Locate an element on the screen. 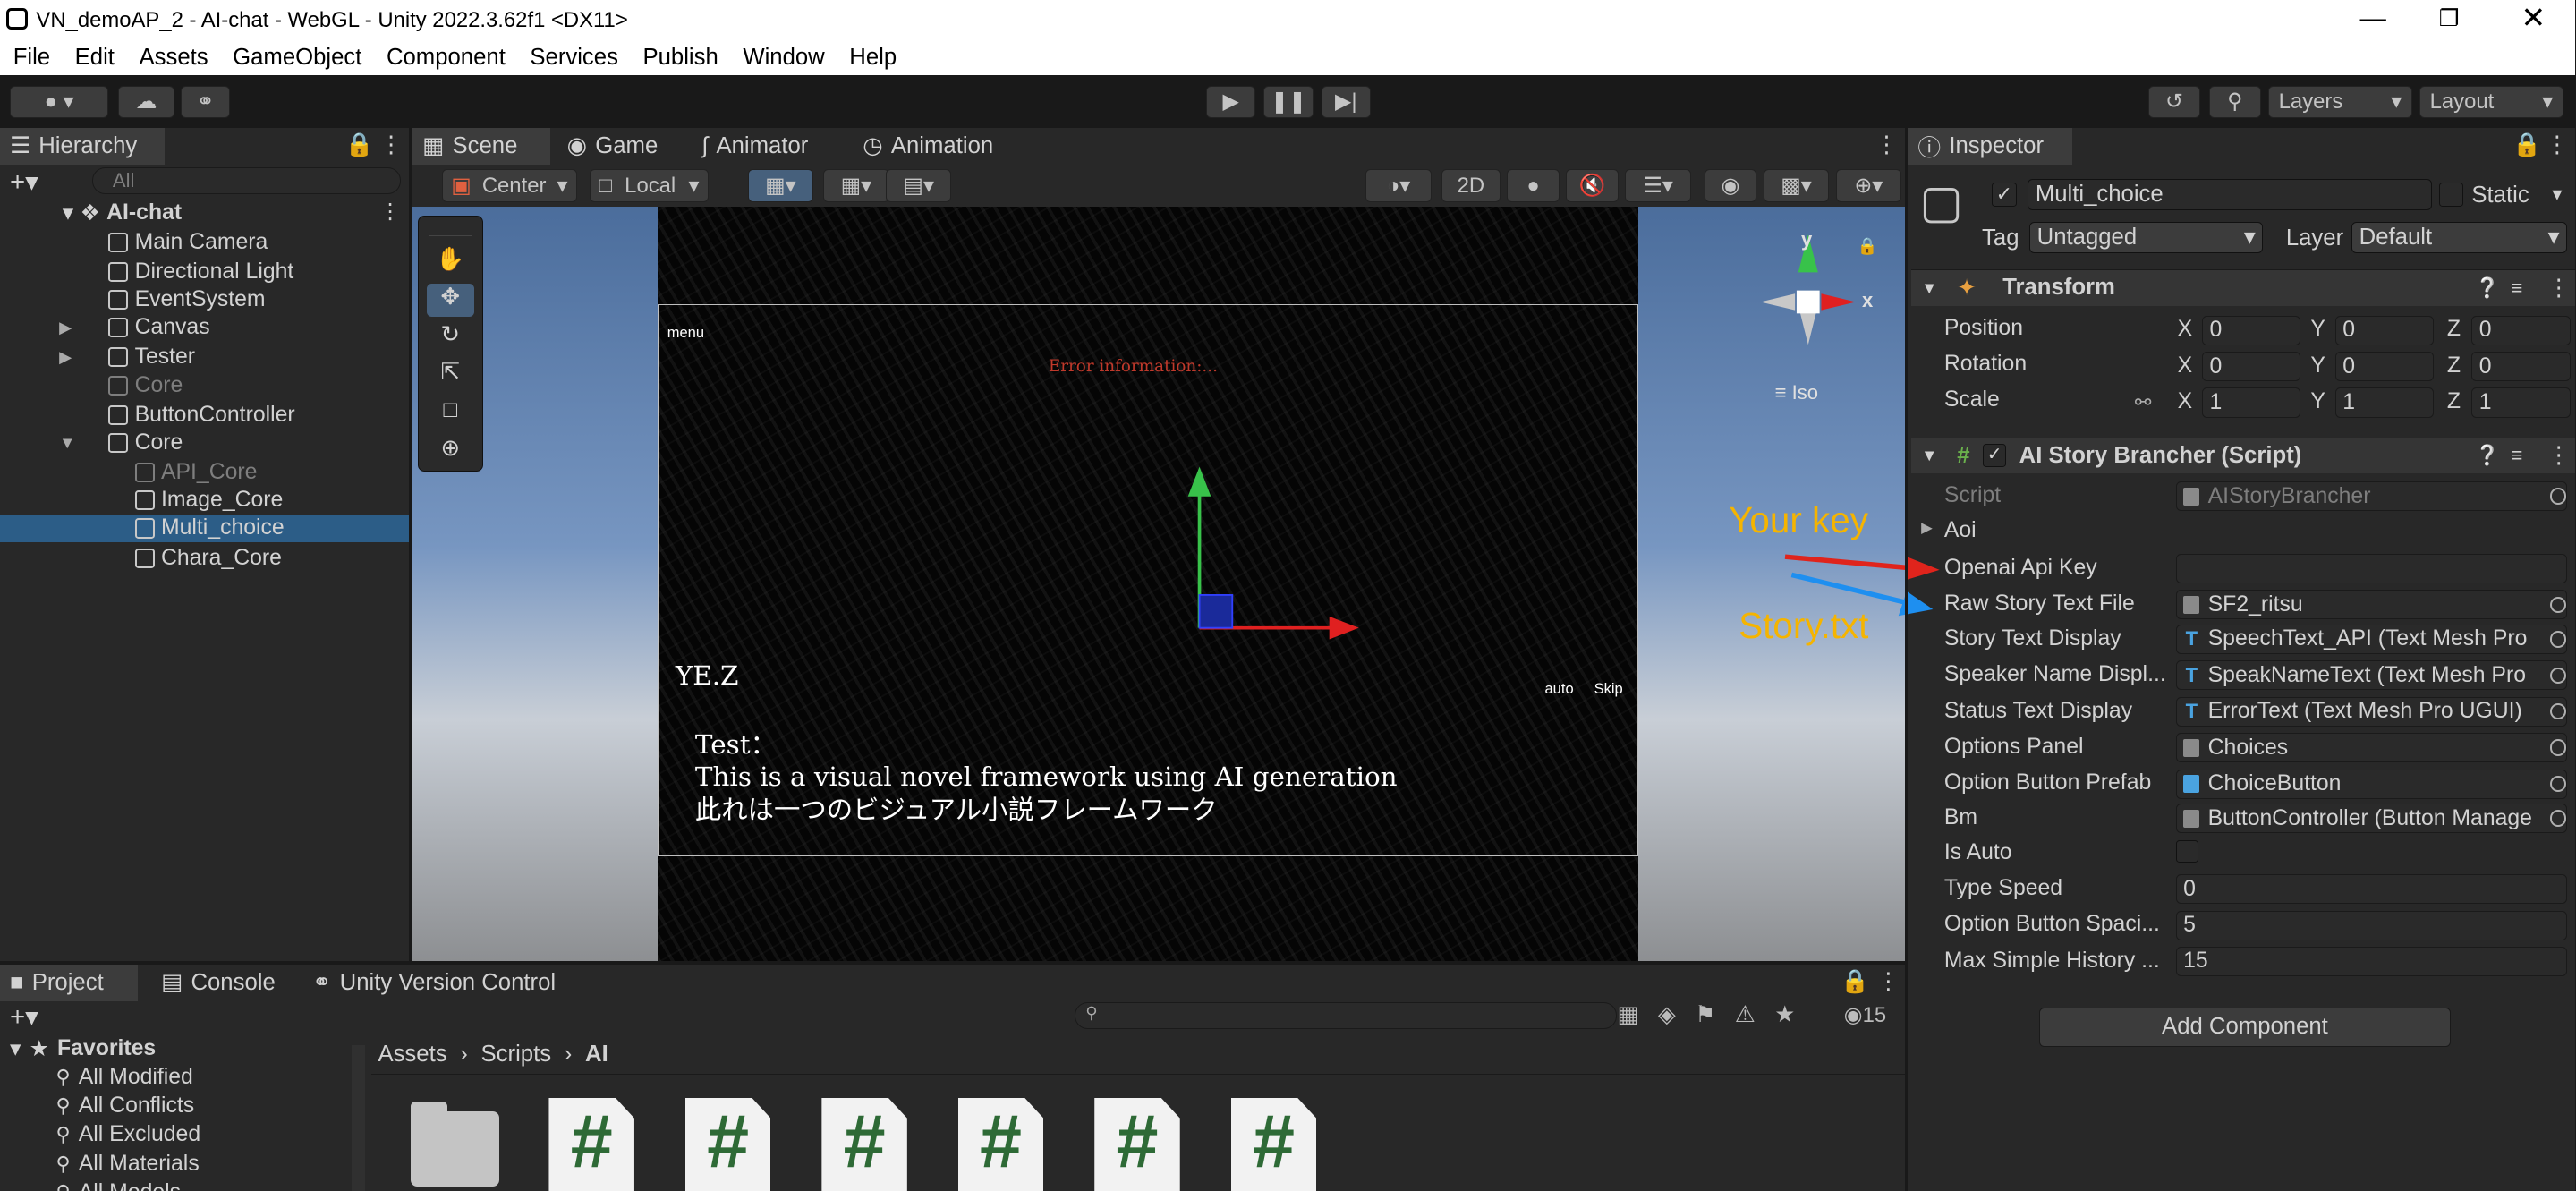 This screenshot has width=2576, height=1191. close-icon: ✕ is located at coordinates (2533, 18).